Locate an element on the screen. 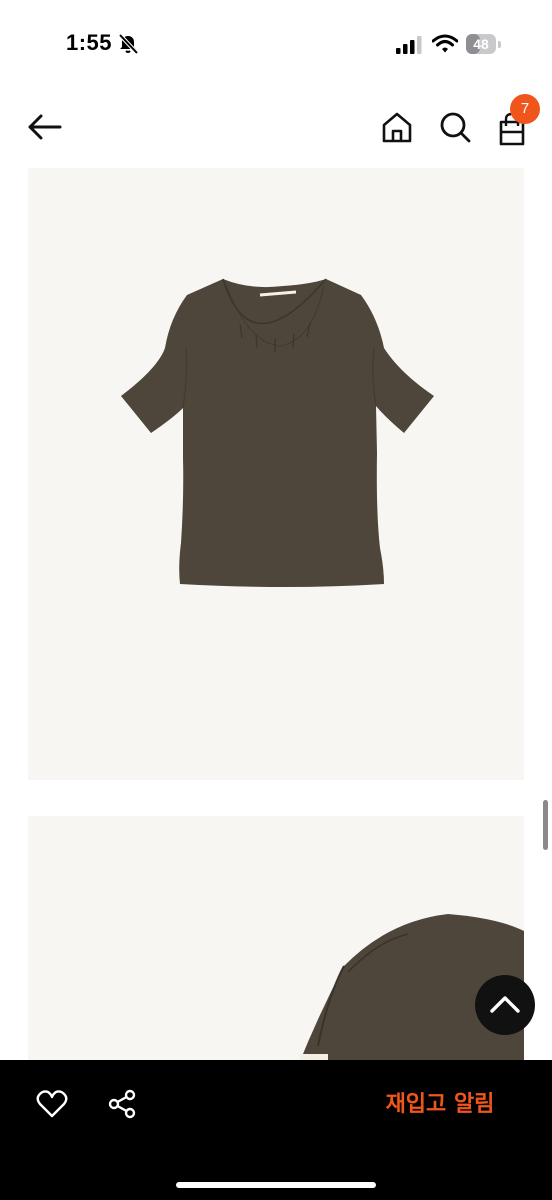 This screenshot has height=1200, width=552. home-icon is located at coordinates (397, 127).